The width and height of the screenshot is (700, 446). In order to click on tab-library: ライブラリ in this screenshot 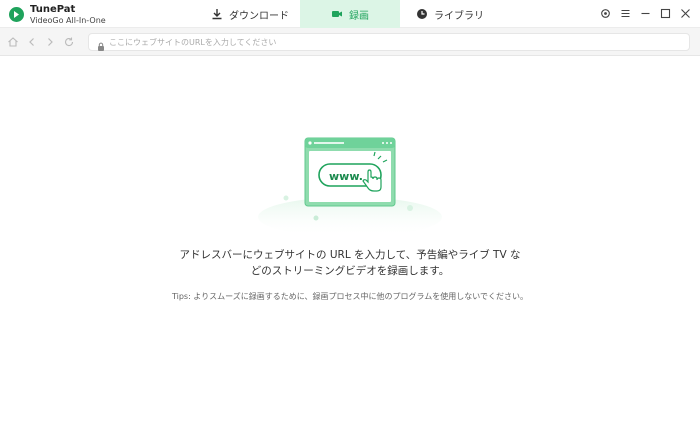, I will do `click(450, 14)`.